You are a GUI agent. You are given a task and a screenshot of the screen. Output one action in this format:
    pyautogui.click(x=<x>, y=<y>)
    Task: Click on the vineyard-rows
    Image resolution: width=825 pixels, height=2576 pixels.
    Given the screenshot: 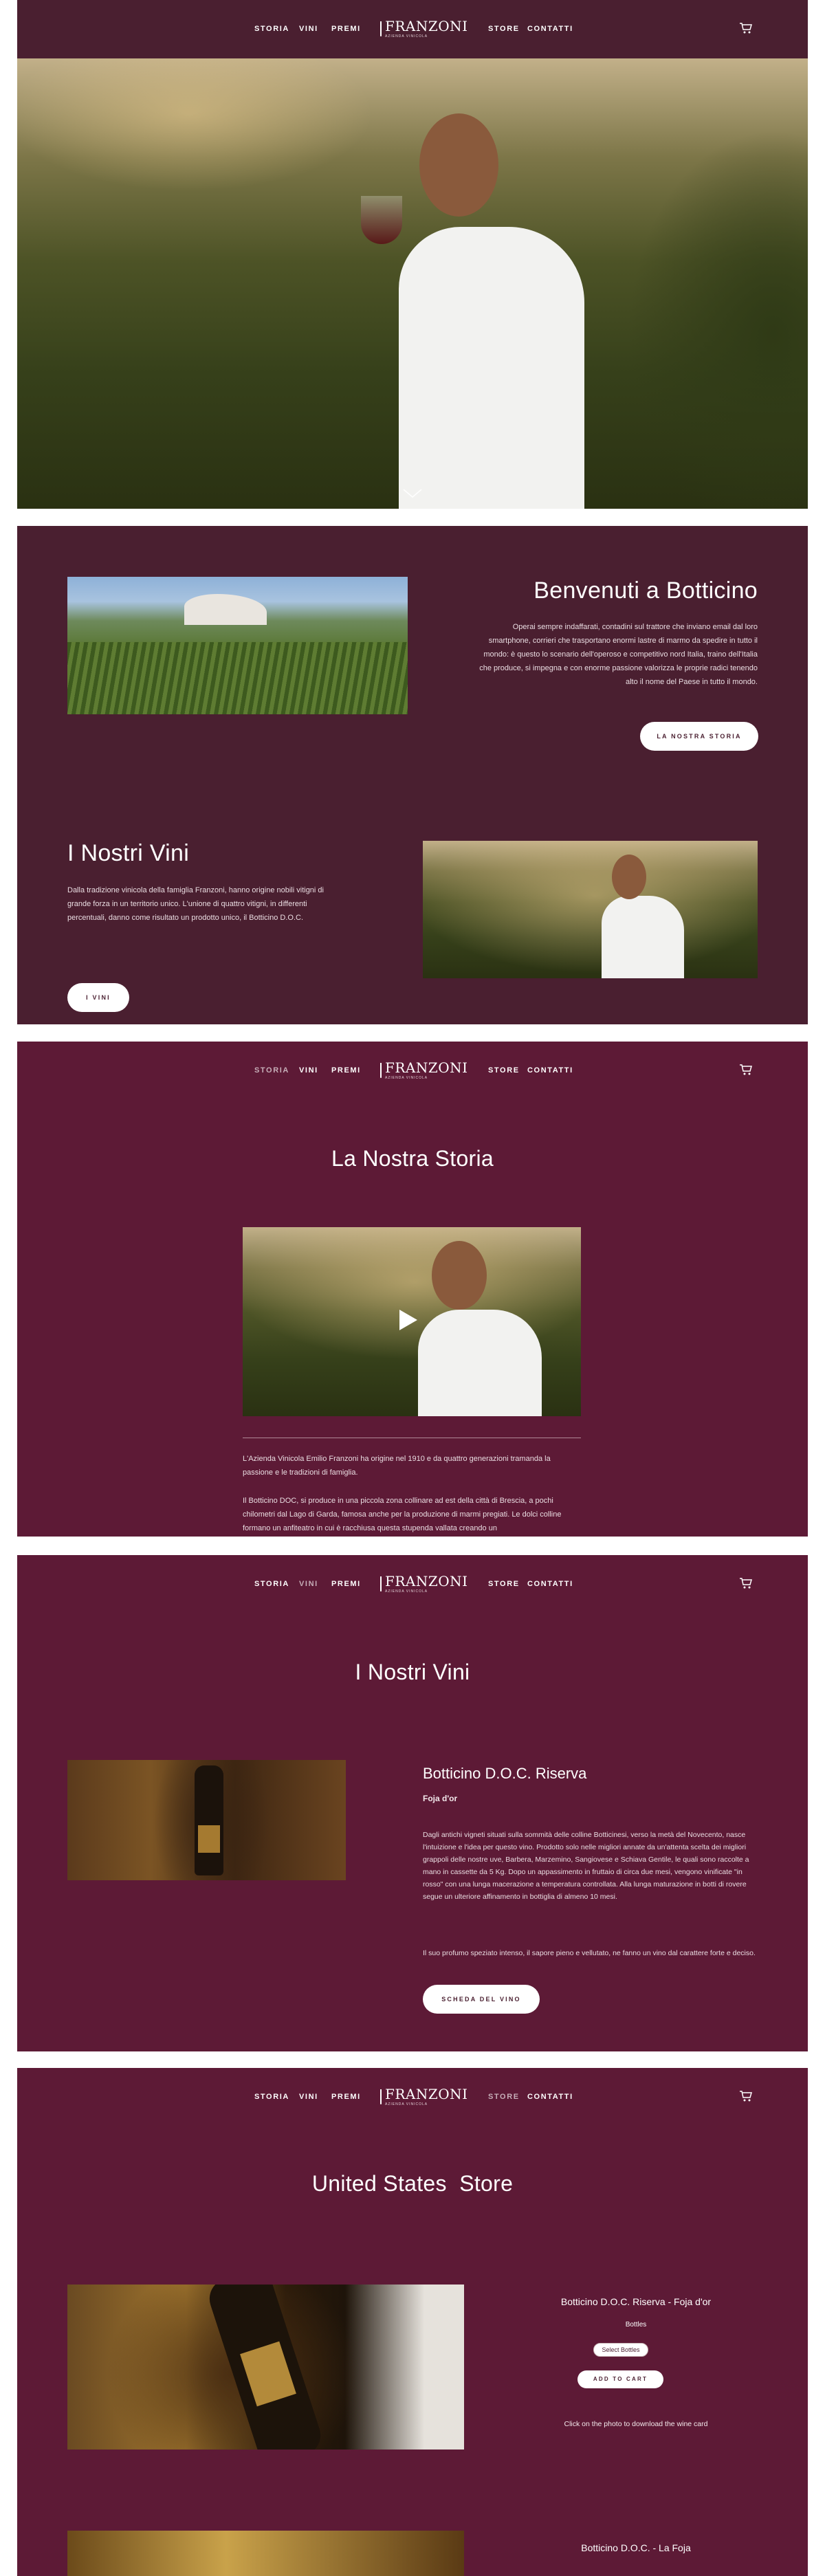 What is the action you would take?
    pyautogui.click(x=237, y=678)
    